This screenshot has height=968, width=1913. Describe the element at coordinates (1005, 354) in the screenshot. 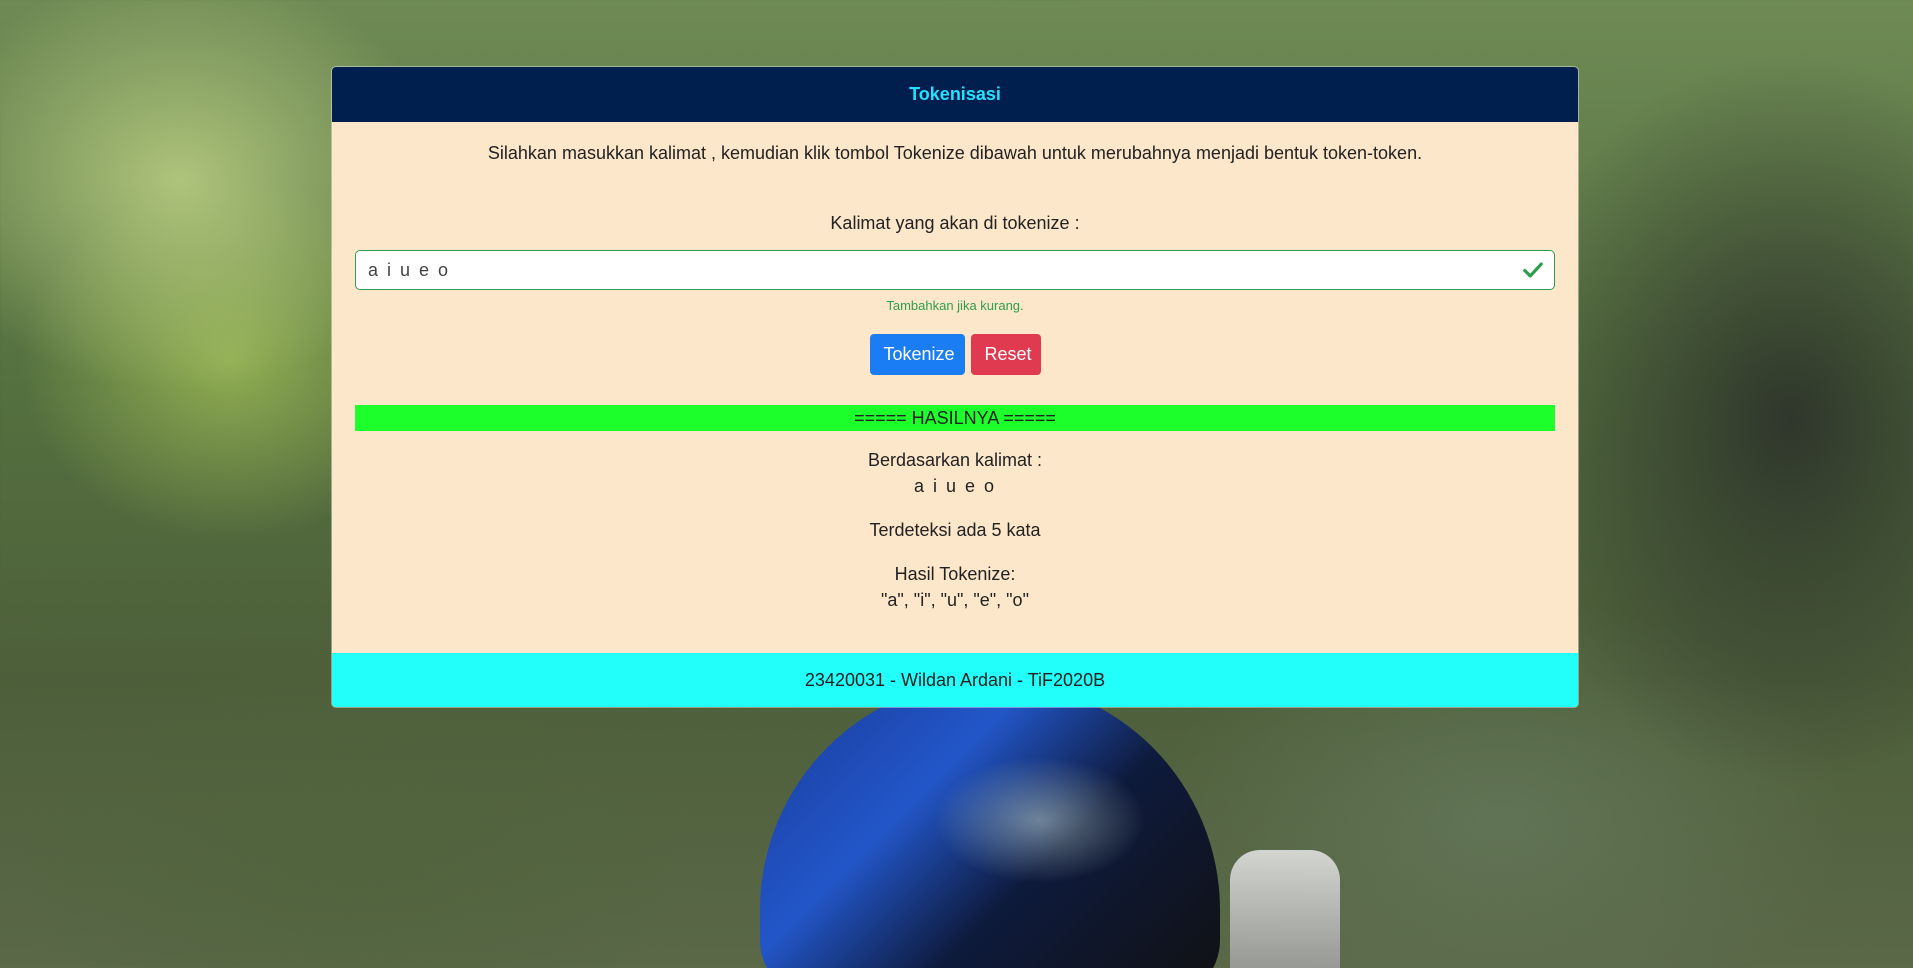

I see `reset-button: Reset` at that location.